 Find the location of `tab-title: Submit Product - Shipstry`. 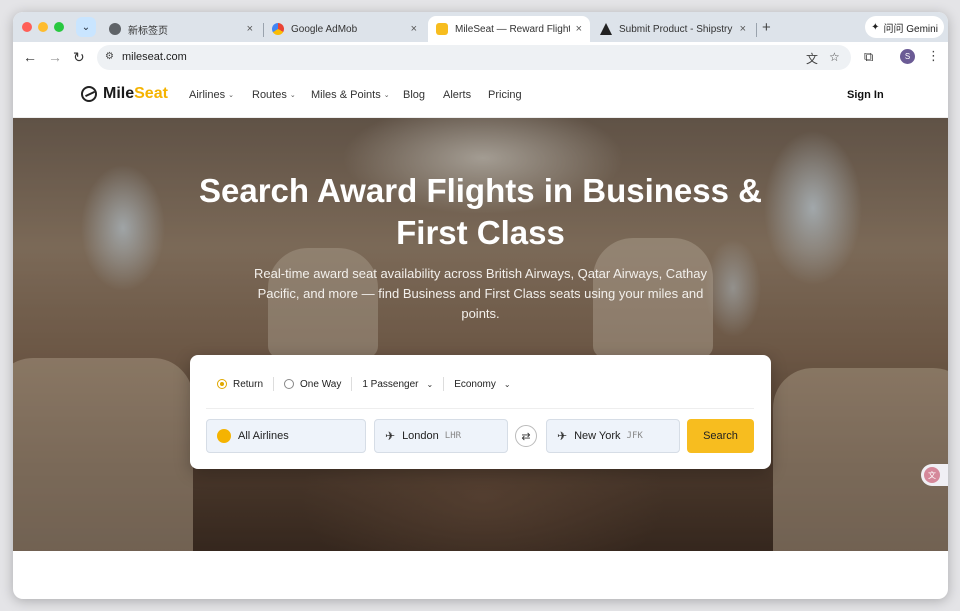

tab-title: Submit Product - Shipstry is located at coordinates (676, 29).